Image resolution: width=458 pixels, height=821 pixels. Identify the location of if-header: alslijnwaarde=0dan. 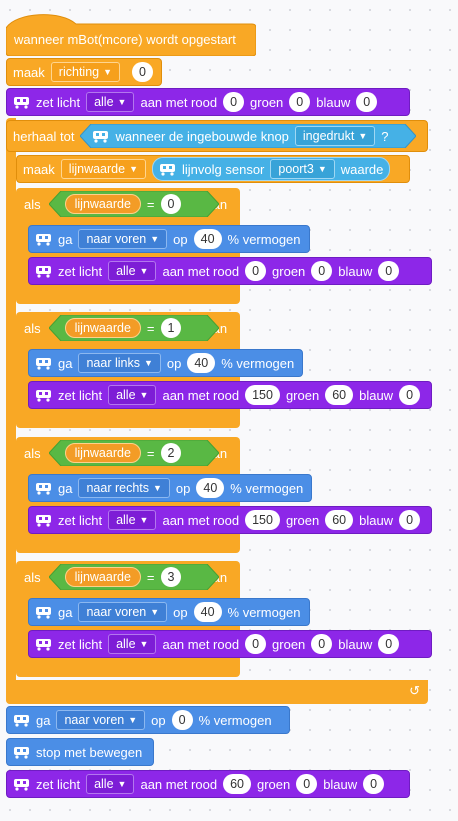
(121, 204).